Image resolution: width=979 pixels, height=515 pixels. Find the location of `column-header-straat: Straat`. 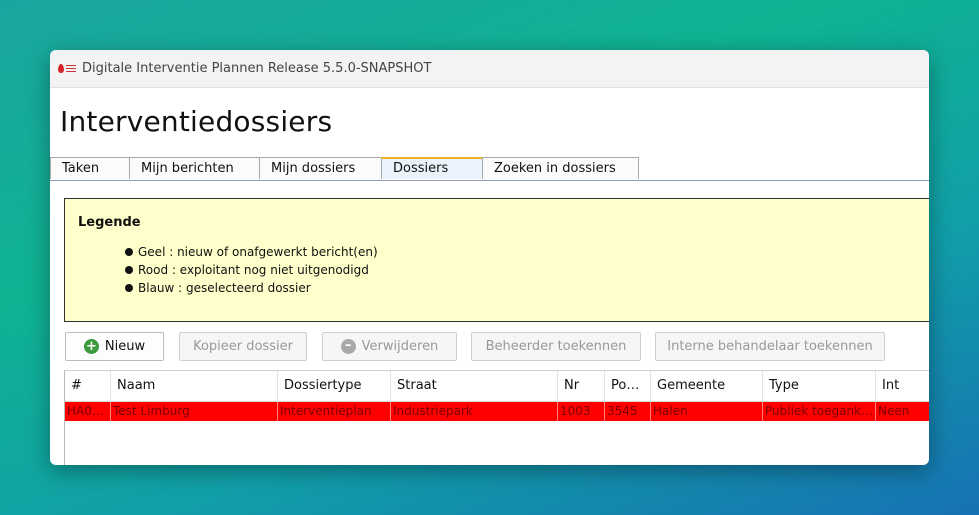

column-header-straat: Straat is located at coordinates (474, 386).